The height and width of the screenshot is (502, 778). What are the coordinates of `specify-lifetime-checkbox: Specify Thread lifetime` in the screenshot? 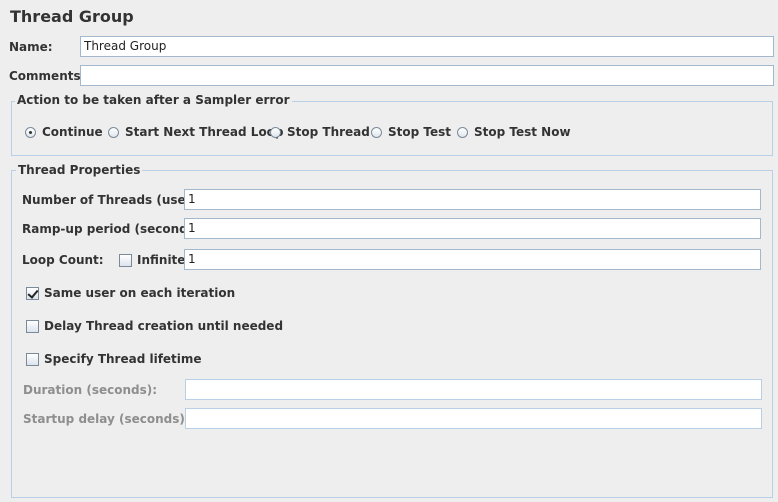 It's located at (114, 359).